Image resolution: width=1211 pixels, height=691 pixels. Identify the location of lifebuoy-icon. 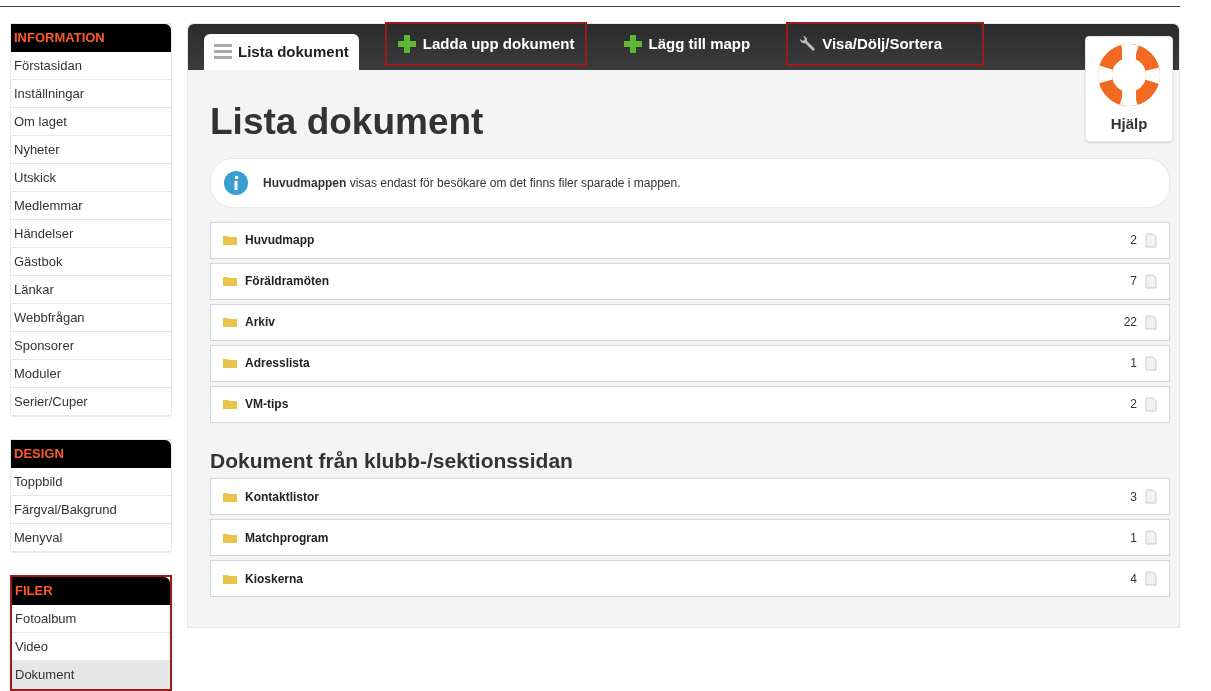
(1129, 74).